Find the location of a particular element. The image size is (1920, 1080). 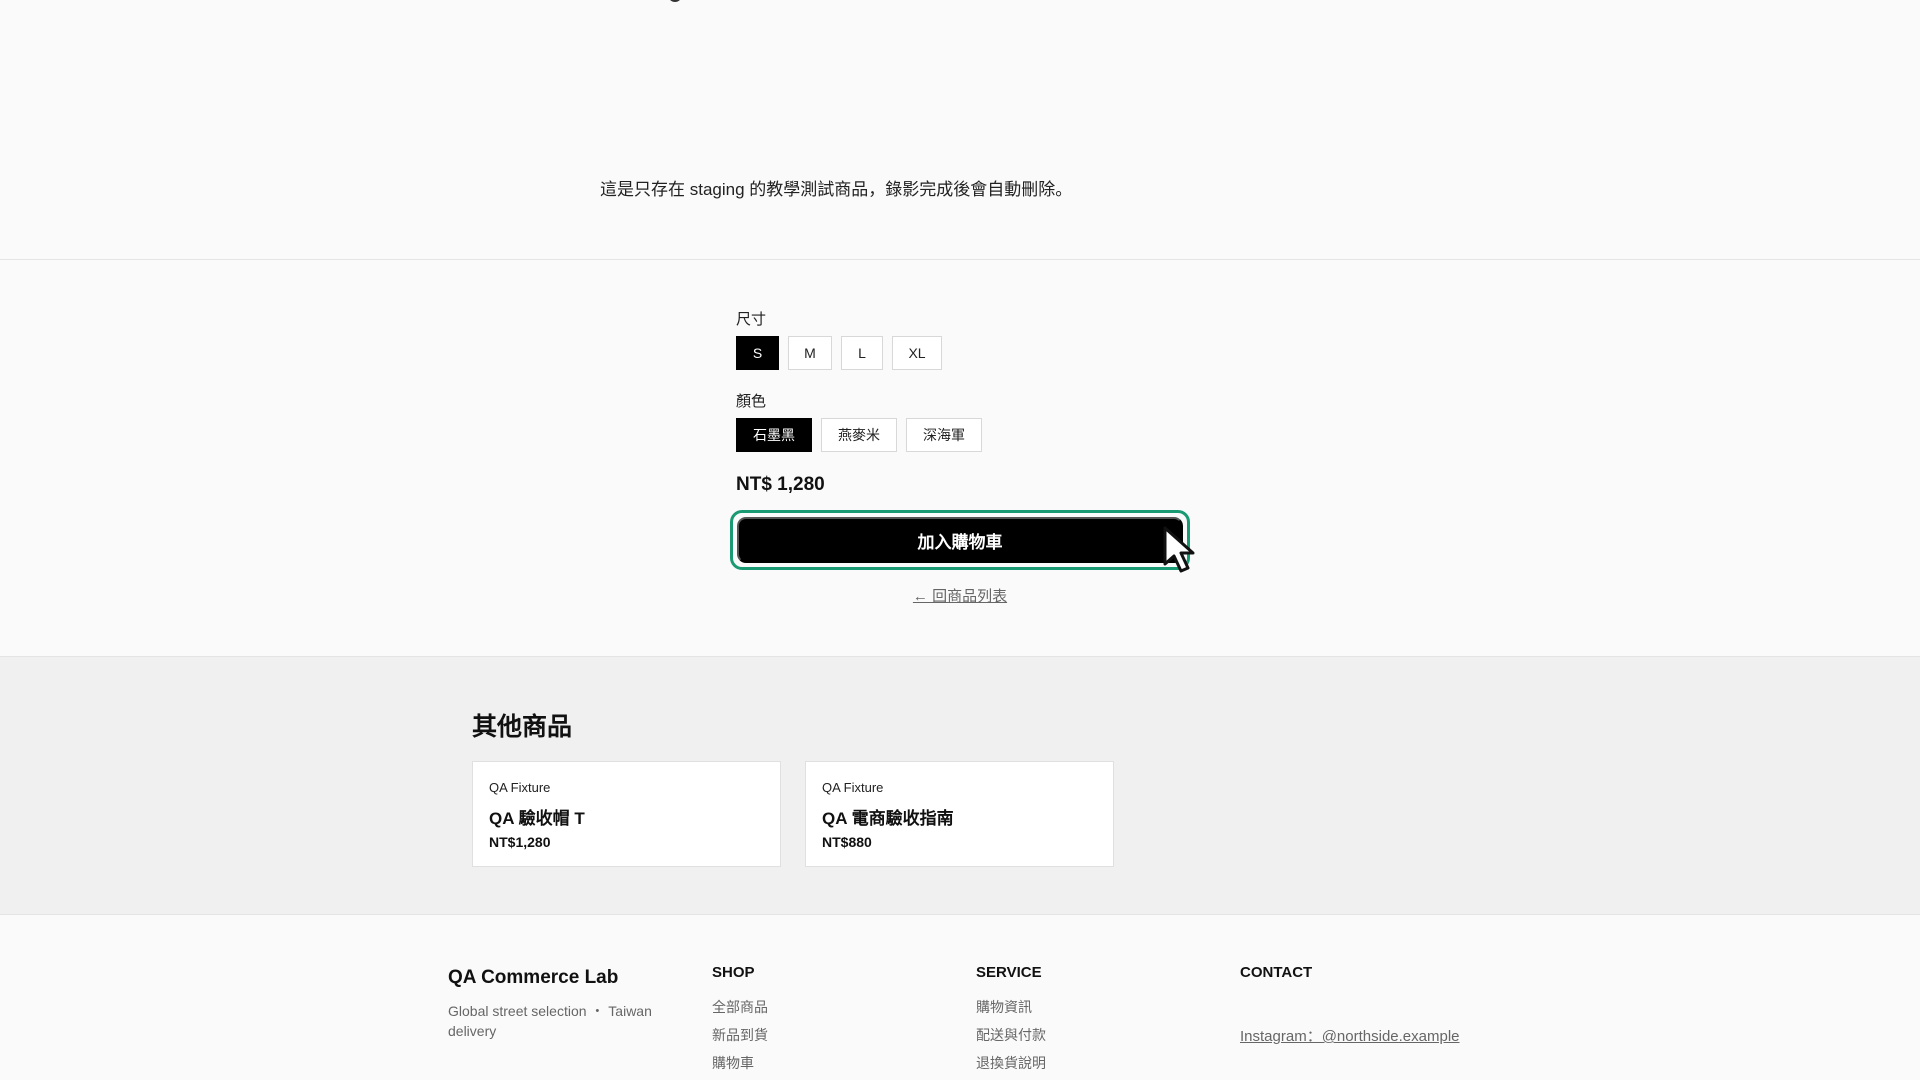

size-label: 尺寸 is located at coordinates (751, 319).